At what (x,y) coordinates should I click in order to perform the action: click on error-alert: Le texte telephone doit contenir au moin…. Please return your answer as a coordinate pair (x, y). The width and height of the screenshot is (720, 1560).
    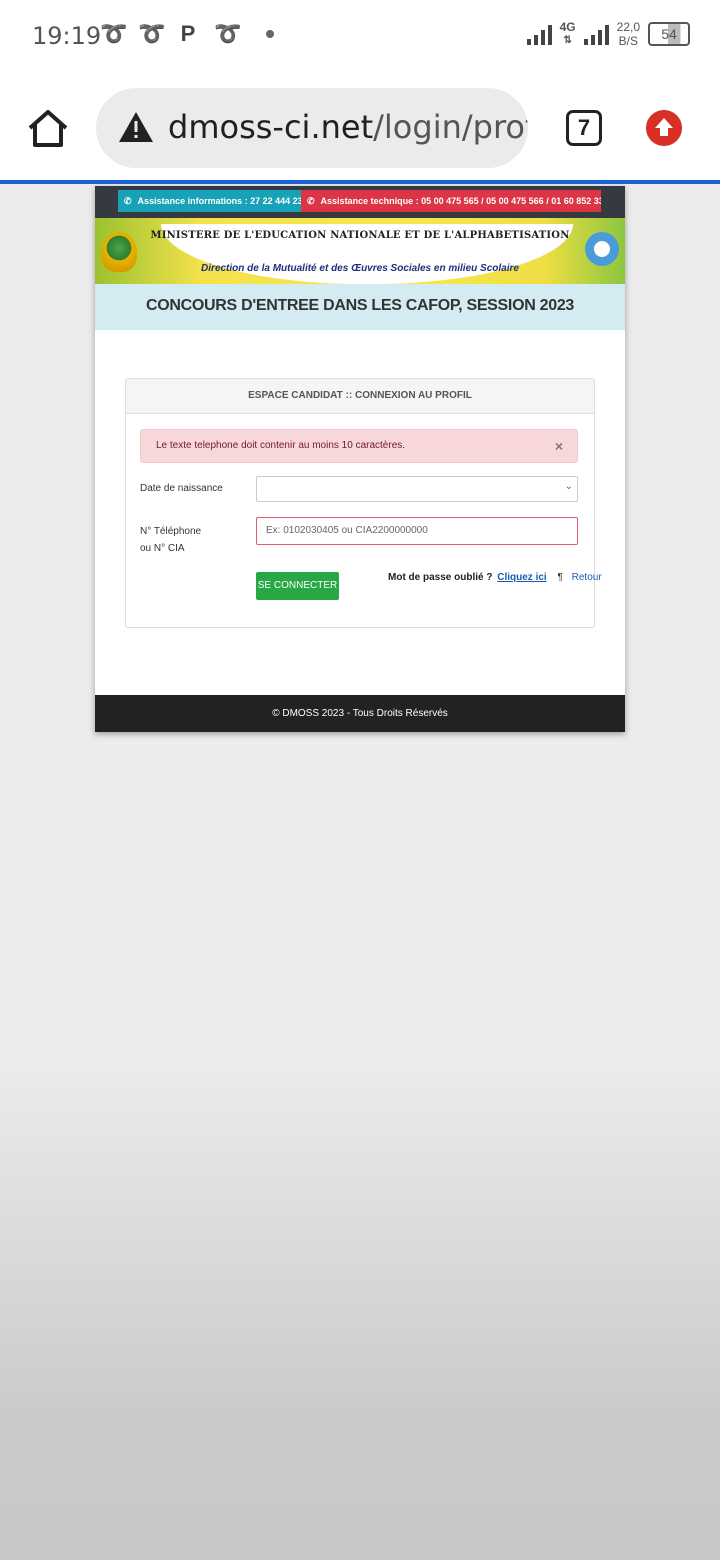
    Looking at the image, I should click on (359, 446).